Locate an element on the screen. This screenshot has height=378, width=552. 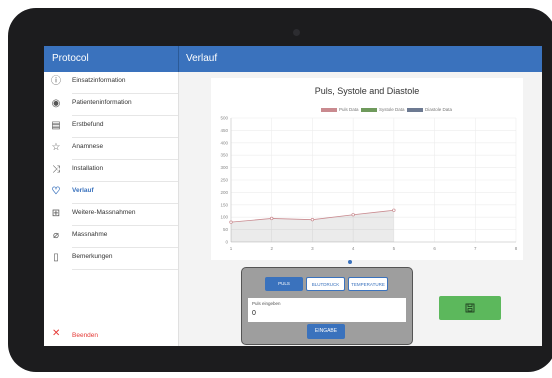
legend-item-diastole: Diastole Data is located at coordinates (429, 109).